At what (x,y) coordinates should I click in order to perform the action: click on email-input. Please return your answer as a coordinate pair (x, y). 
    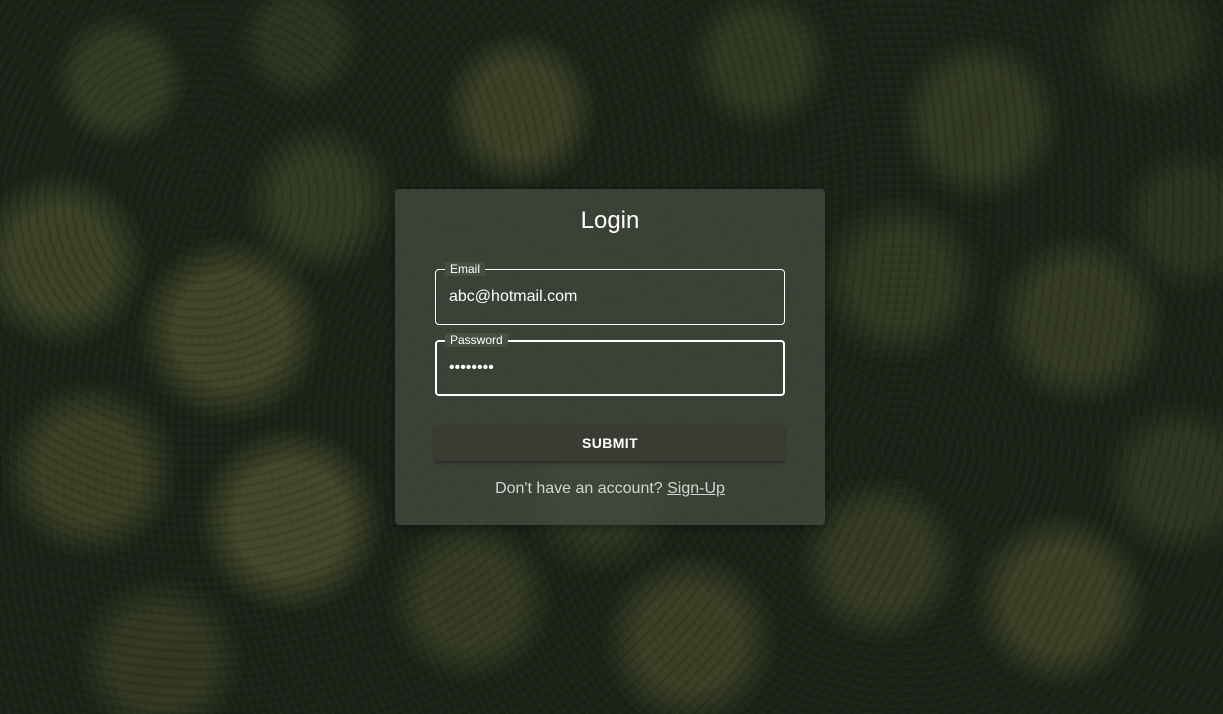
    Looking at the image, I should click on (609, 297).